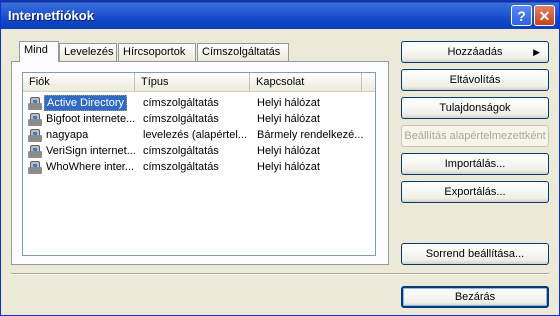  Describe the element at coordinates (475, 80) in the screenshot. I see `remove-button: Eltávolítás` at that location.